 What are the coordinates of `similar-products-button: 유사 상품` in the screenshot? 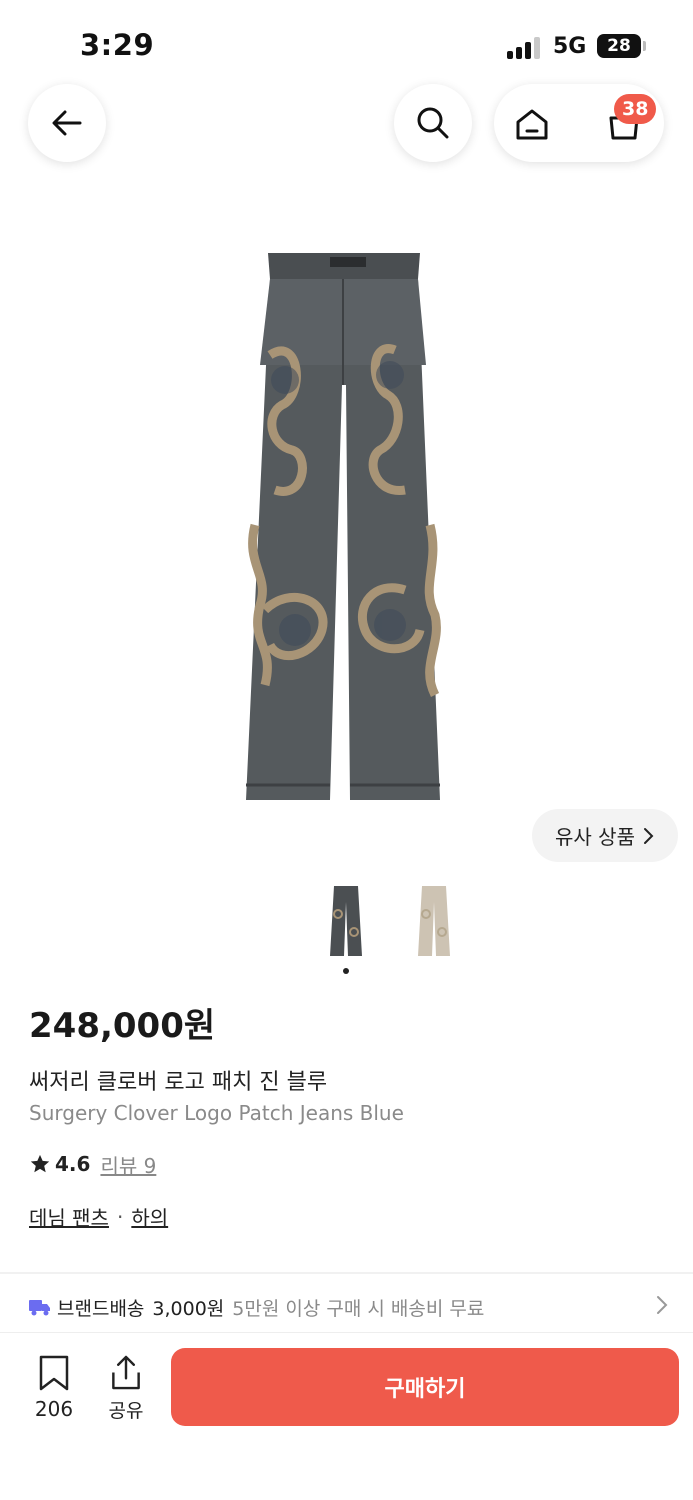 It's located at (605, 835).